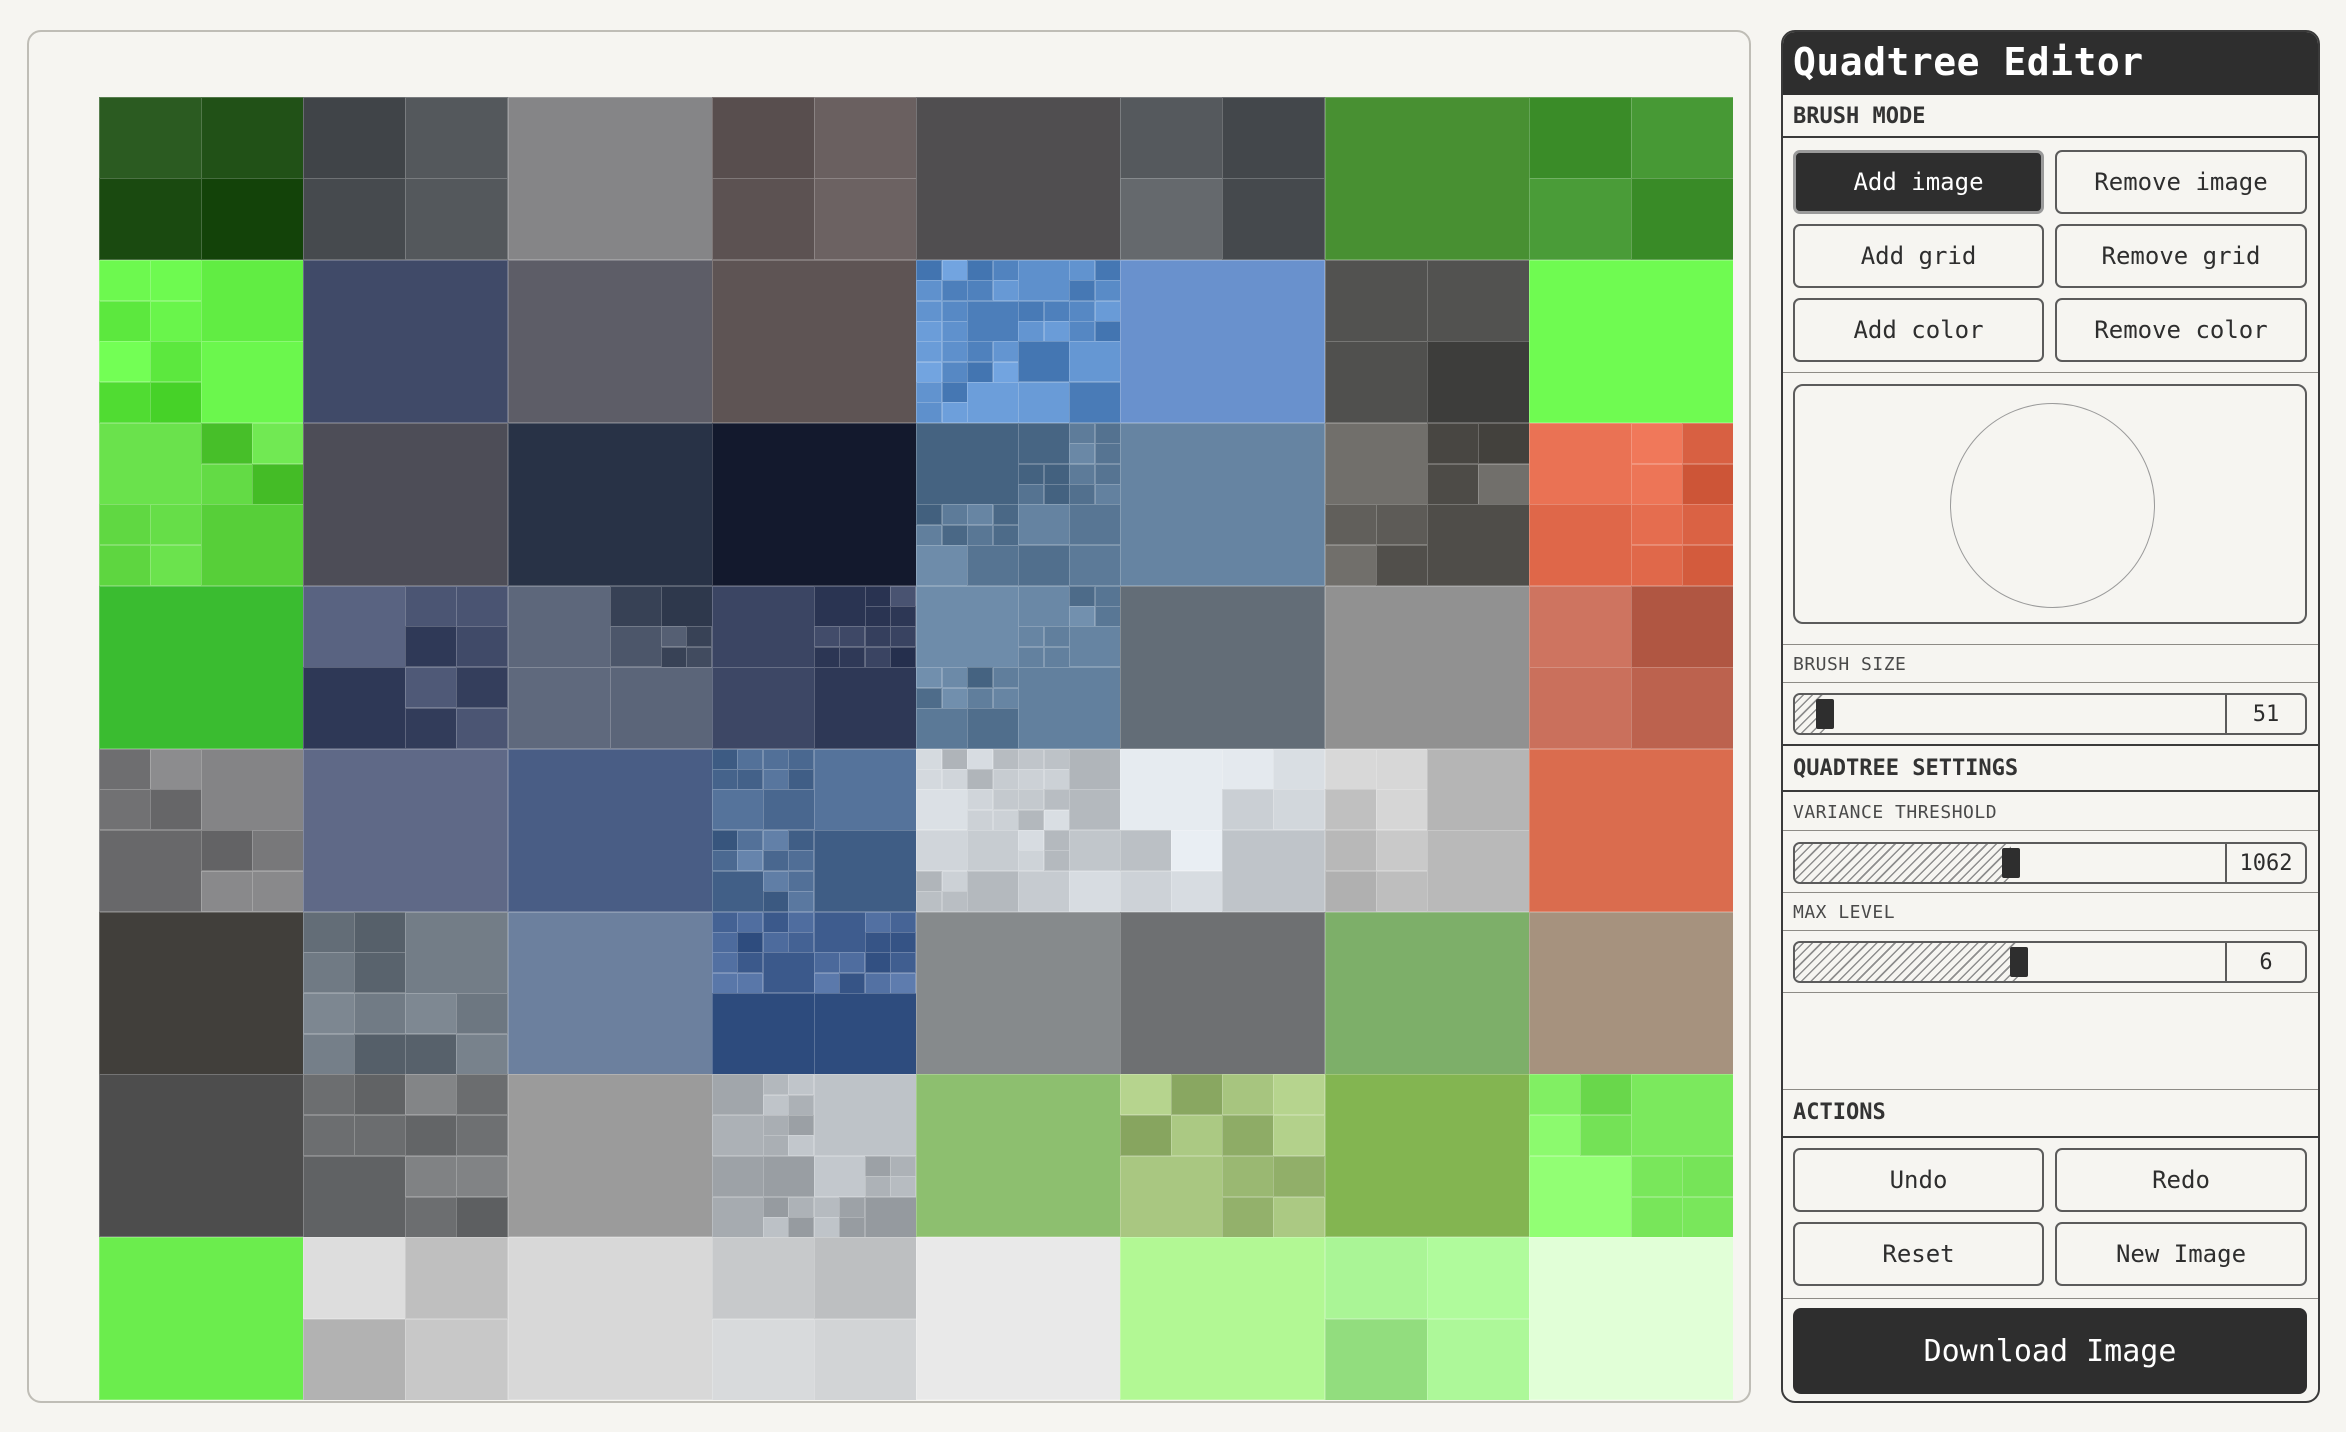 This screenshot has width=2346, height=1432. What do you see at coordinates (1918, 182) in the screenshot?
I see `add-image-button: Add image` at bounding box center [1918, 182].